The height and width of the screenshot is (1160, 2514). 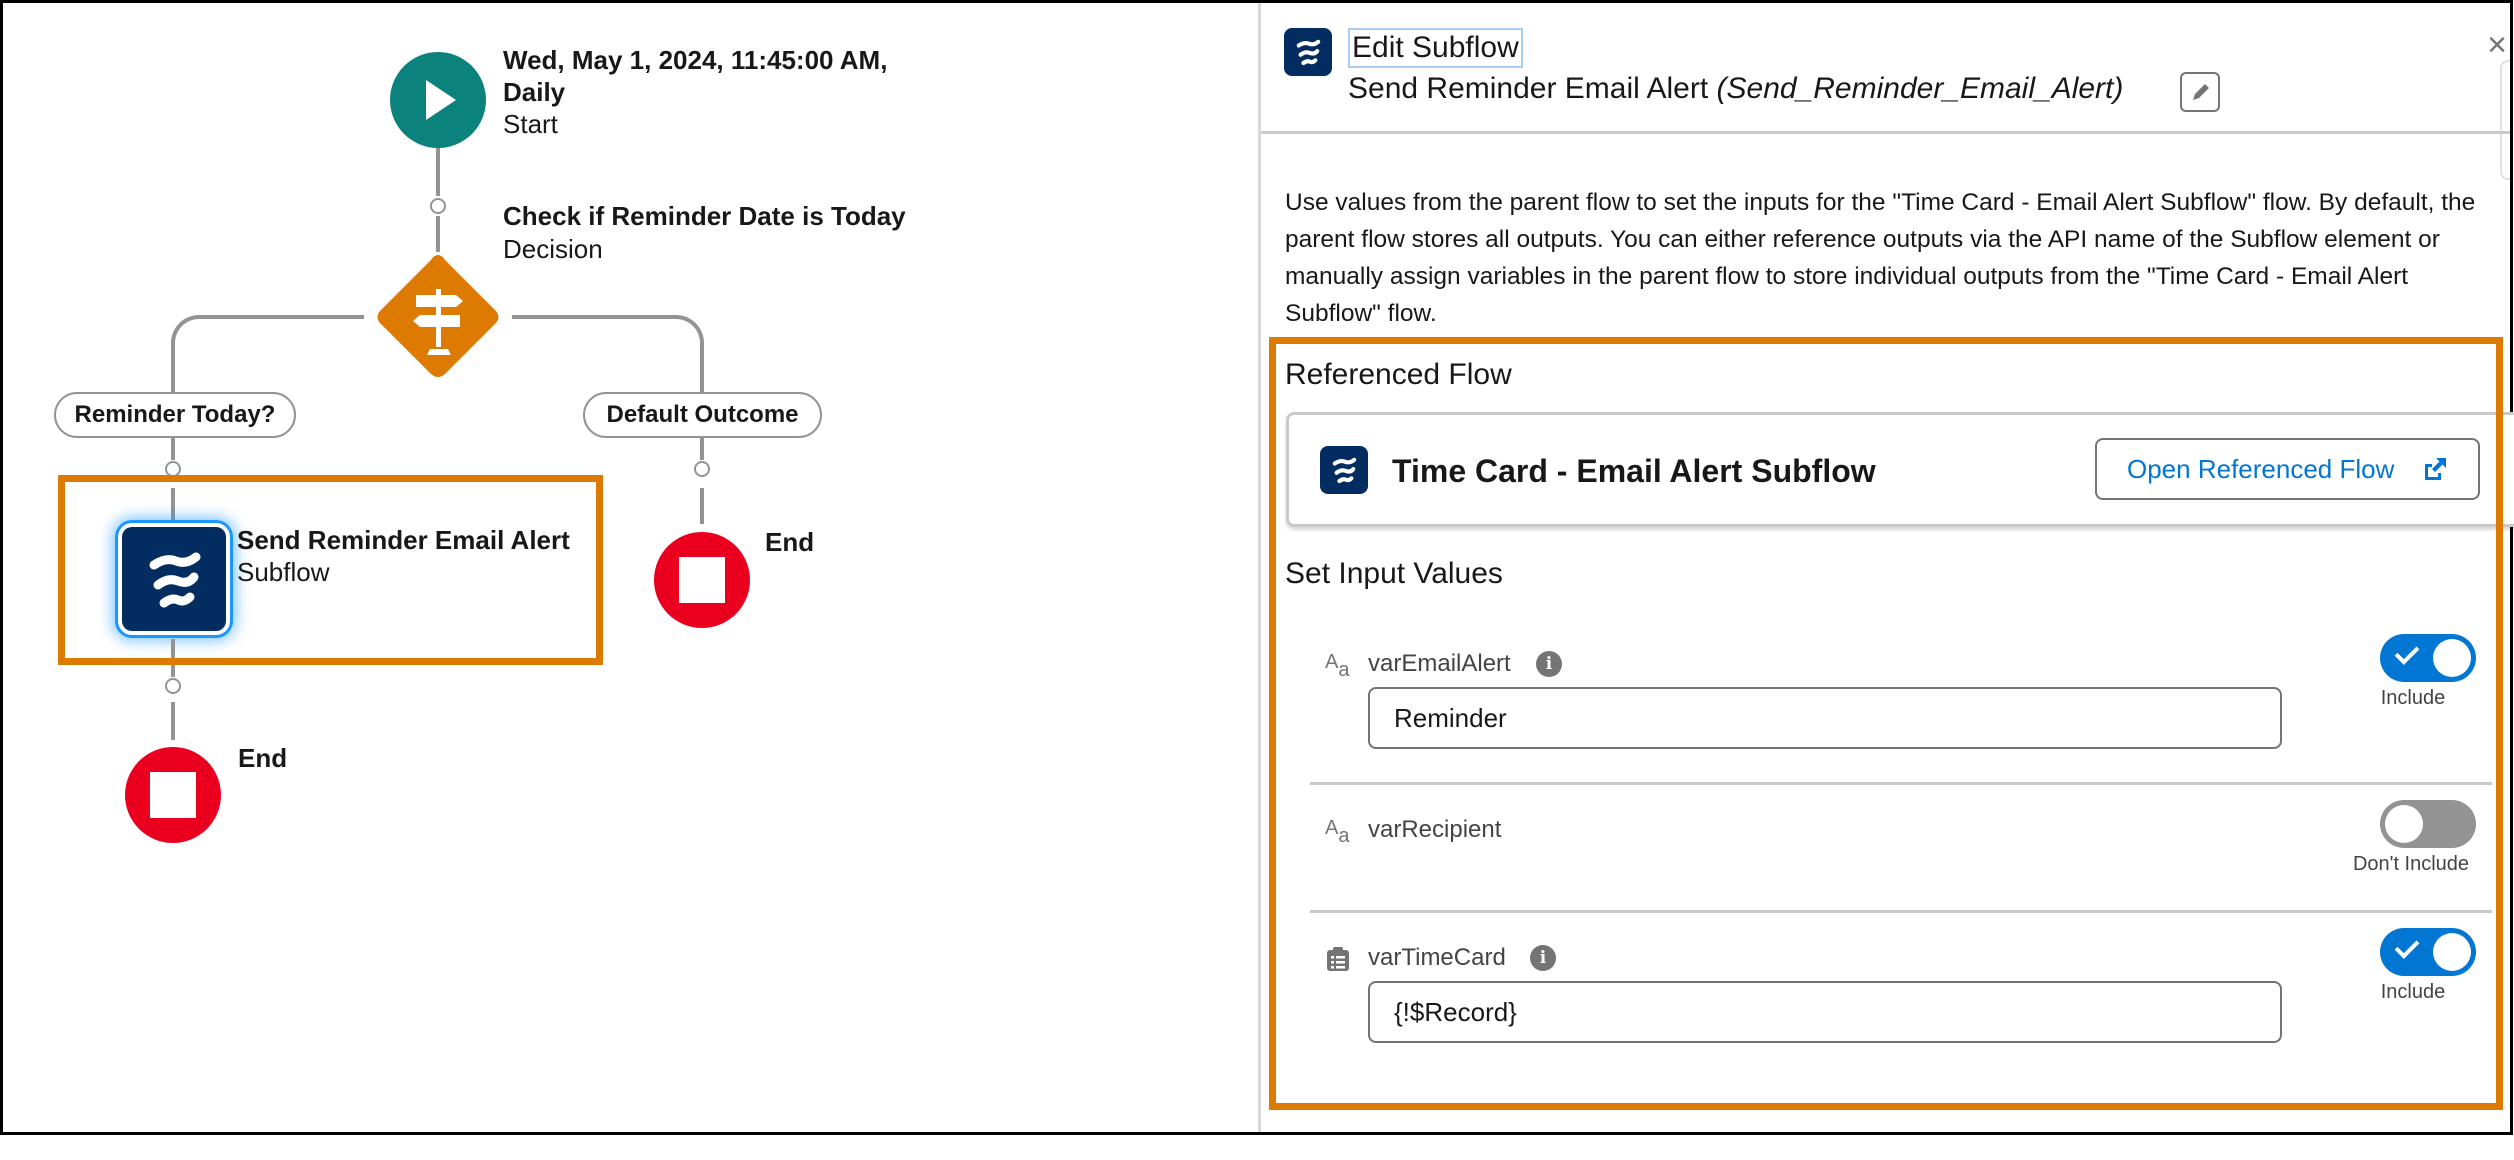 I want to click on subflow-icon, so click(x=1308, y=52).